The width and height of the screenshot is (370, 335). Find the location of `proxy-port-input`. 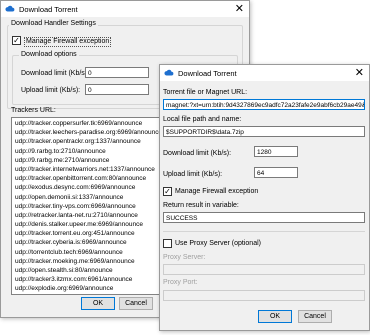

proxy-port-input is located at coordinates (264, 295).